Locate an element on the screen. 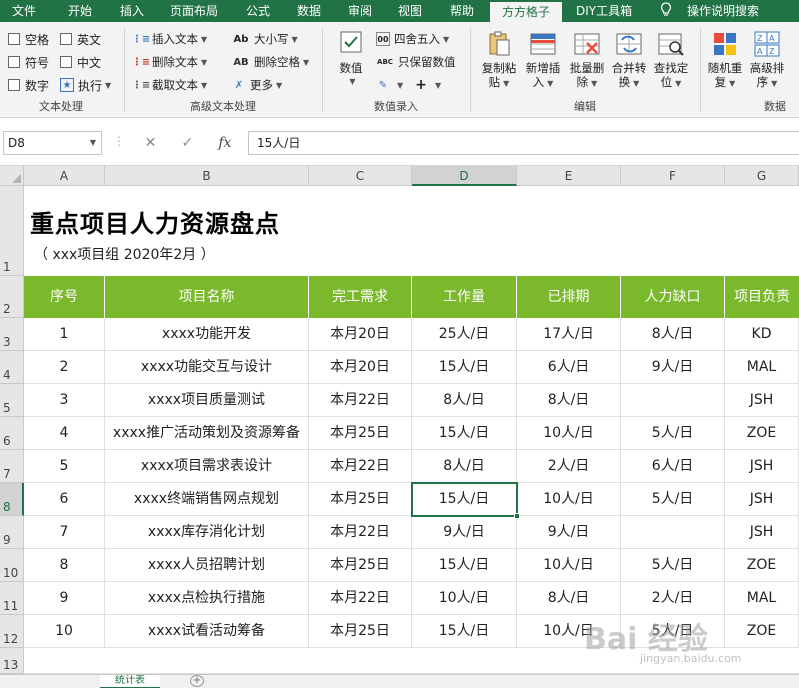  table-cell: 7 is located at coordinates (64, 532).